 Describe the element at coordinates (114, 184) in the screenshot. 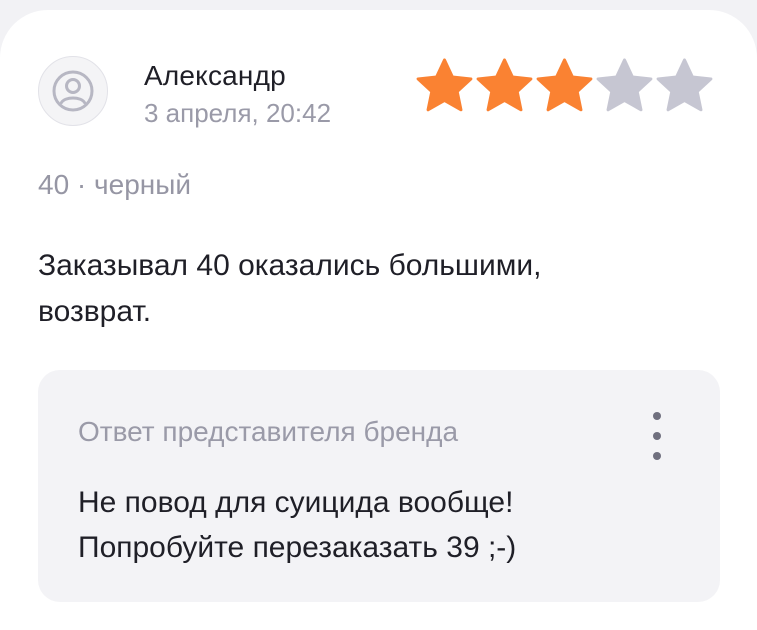

I see `product-variant: 40 · черный` at that location.